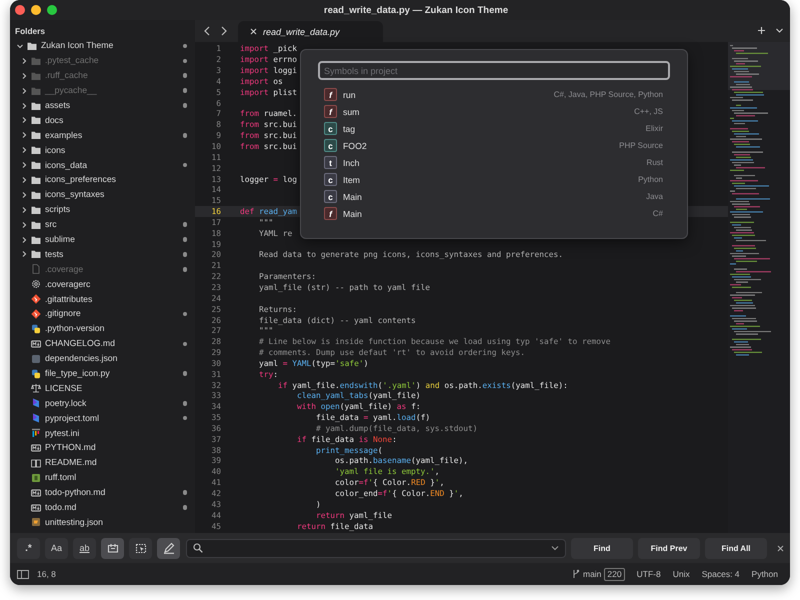 Image resolution: width=800 pixels, height=600 pixels. Describe the element at coordinates (66, 165) in the screenshot. I see `folder-item: icons_data` at that location.